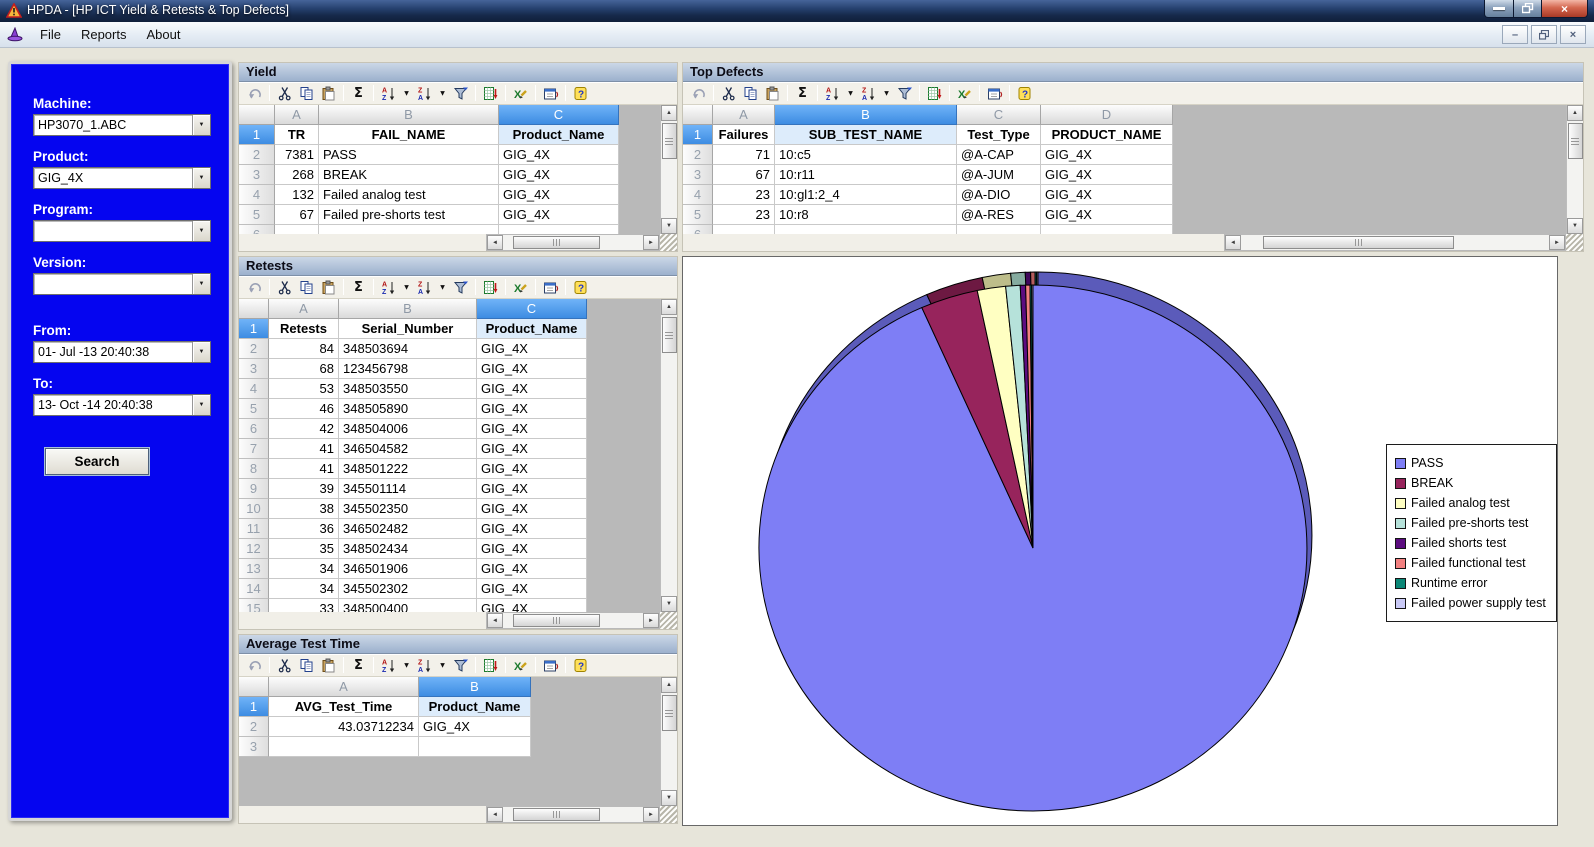 The width and height of the screenshot is (1594, 847). What do you see at coordinates (122, 125) in the screenshot?
I see `machine-combobox: HP3070_1.ABC ▼` at bounding box center [122, 125].